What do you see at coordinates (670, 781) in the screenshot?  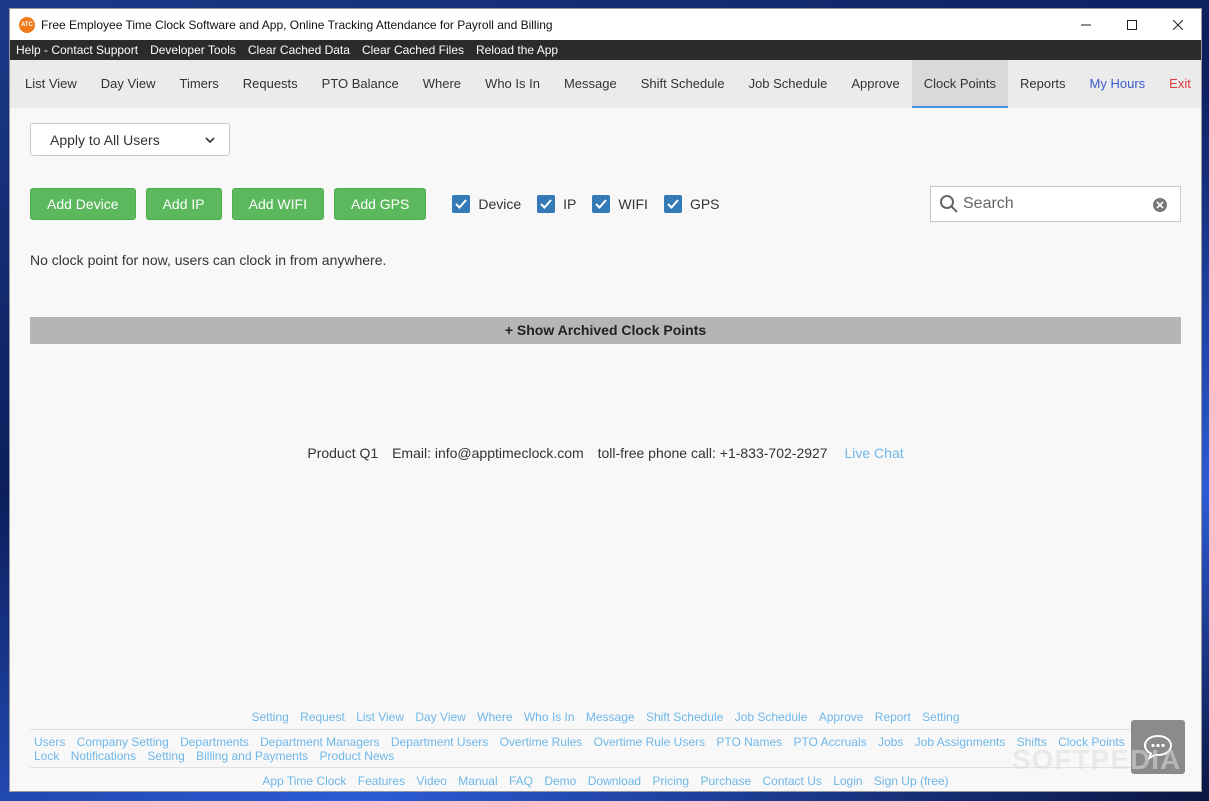 I see `footer-link: Pricing` at bounding box center [670, 781].